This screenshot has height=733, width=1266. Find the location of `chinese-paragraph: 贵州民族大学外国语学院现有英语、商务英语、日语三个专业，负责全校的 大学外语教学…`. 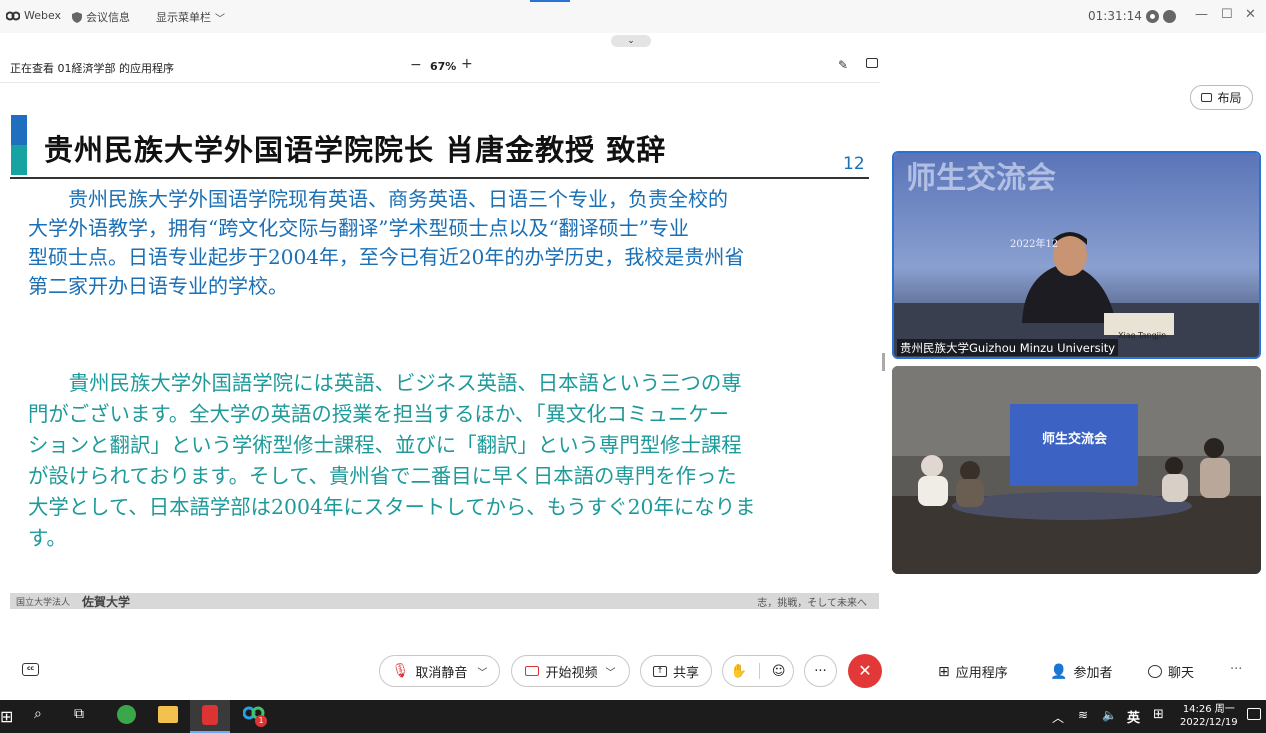

chinese-paragraph: 贵州民族大学外国语学院现有英语、商务英语、日语三个专业，负责全校的 大学外语教学… is located at coordinates (386, 243).